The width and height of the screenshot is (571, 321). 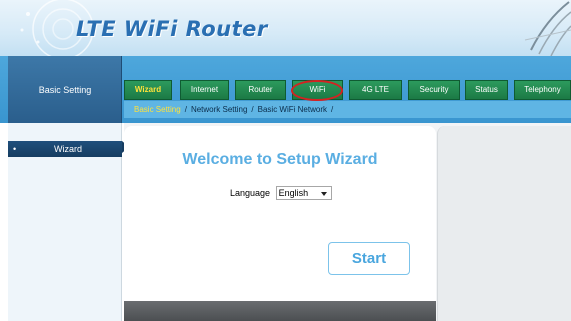 What do you see at coordinates (504, 223) in the screenshot?
I see `side-panel` at bounding box center [504, 223].